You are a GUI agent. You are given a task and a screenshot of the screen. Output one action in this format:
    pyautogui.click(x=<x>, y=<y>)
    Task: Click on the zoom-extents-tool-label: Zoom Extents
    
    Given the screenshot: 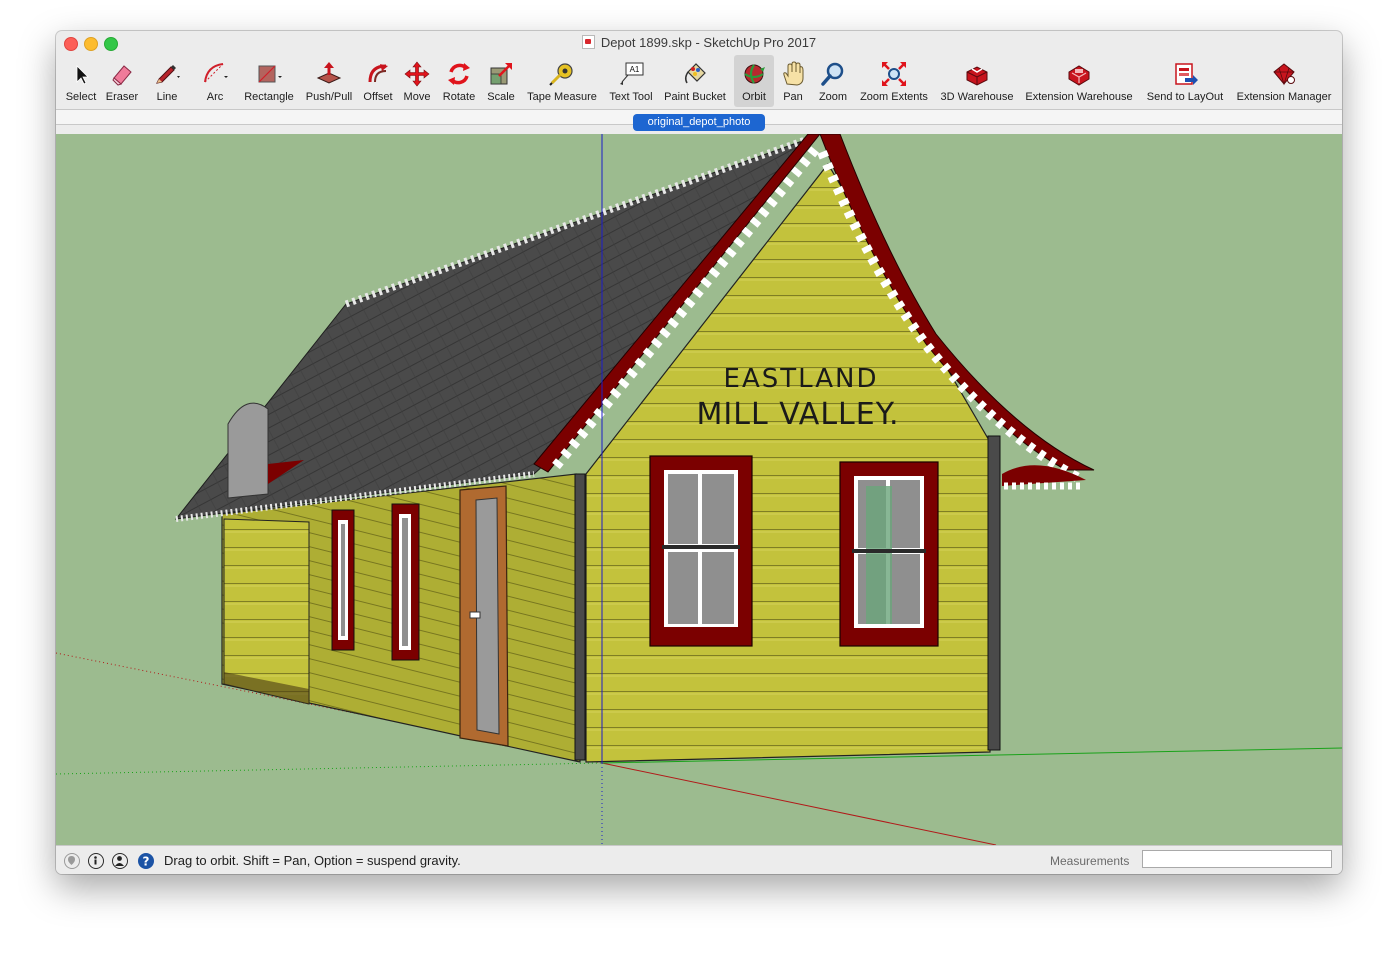 What is the action you would take?
    pyautogui.click(x=894, y=97)
    